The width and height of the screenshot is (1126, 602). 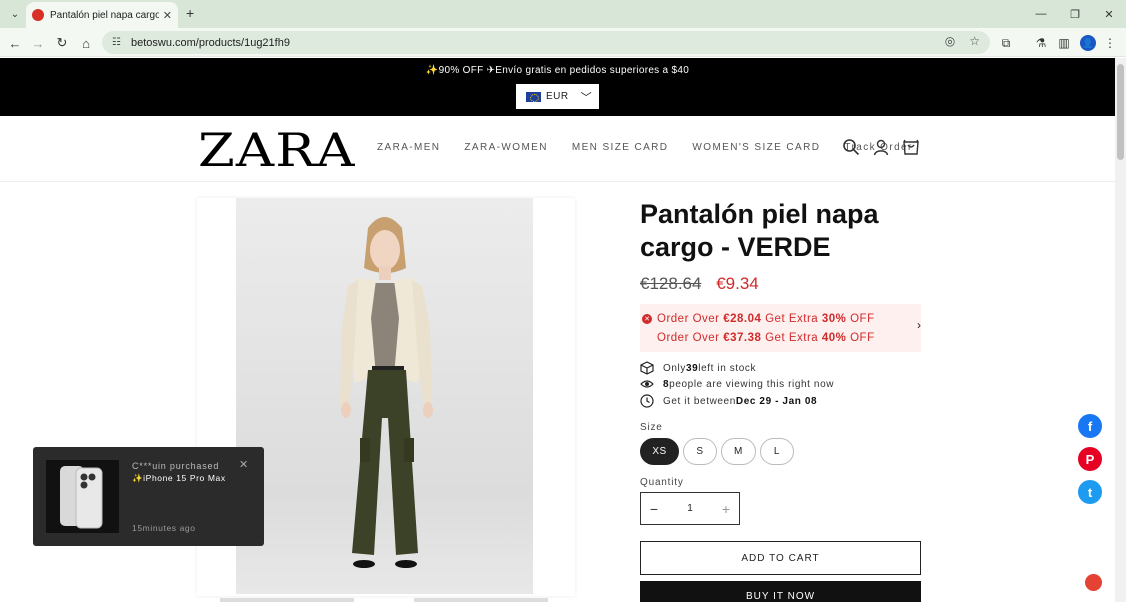 What do you see at coordinates (911, 147) in the screenshot?
I see `cart-icon` at bounding box center [911, 147].